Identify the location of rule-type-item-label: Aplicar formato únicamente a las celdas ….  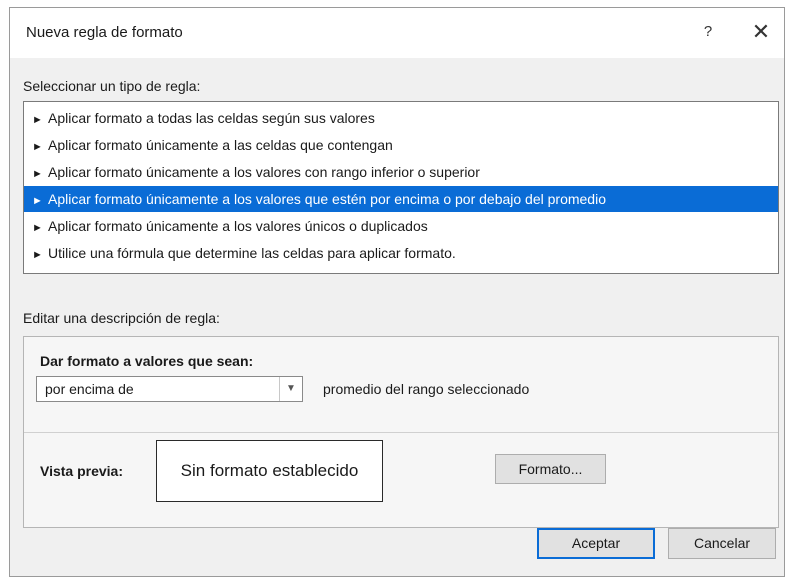
(220, 145).